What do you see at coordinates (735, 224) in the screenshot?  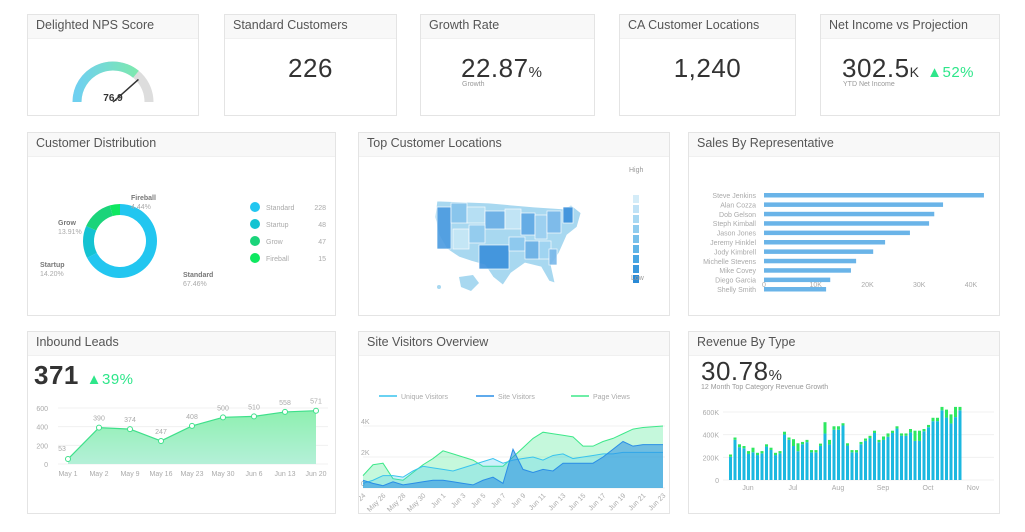 I see `rep-name: Steph Kimball` at bounding box center [735, 224].